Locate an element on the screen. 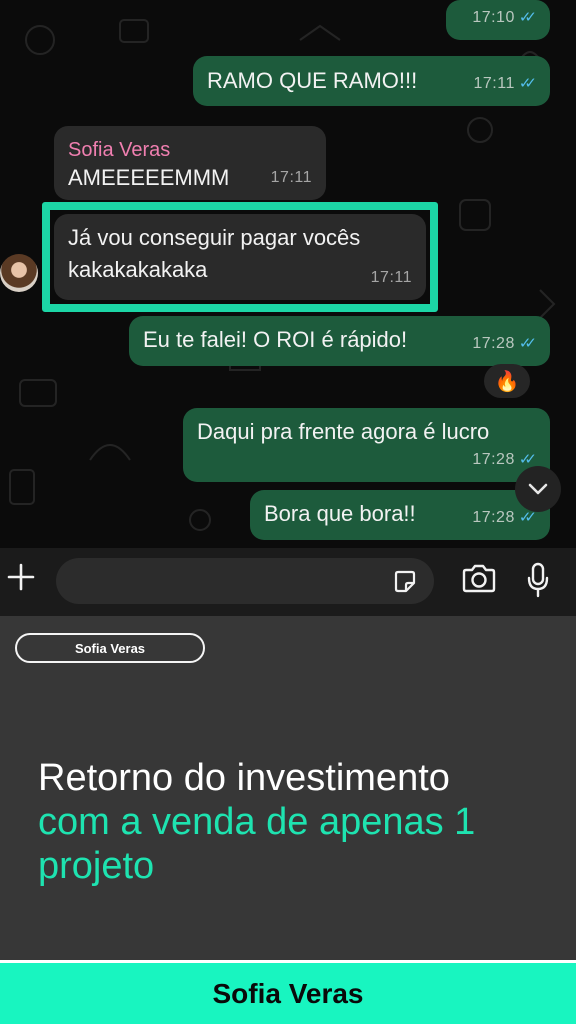 This screenshot has height=1024, width=576. headline-line-1: Retorno do investimento is located at coordinates (244, 778).